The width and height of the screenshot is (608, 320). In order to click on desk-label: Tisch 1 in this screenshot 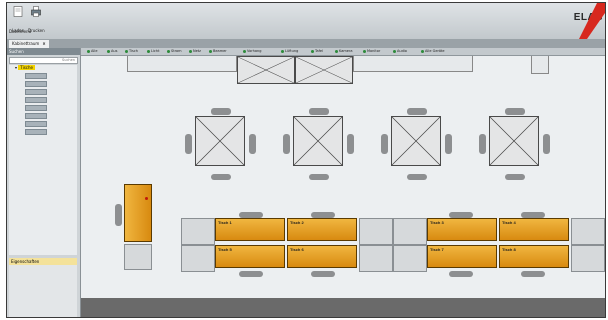, I will do `click(225, 222)`.